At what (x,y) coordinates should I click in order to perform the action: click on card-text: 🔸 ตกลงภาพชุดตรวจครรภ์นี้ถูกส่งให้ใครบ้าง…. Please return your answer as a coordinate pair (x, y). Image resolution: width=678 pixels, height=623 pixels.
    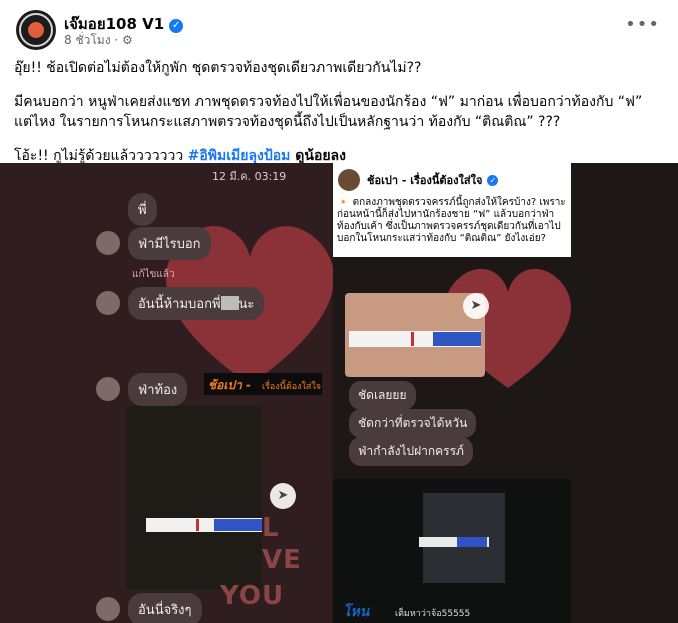
    Looking at the image, I should click on (451, 220).